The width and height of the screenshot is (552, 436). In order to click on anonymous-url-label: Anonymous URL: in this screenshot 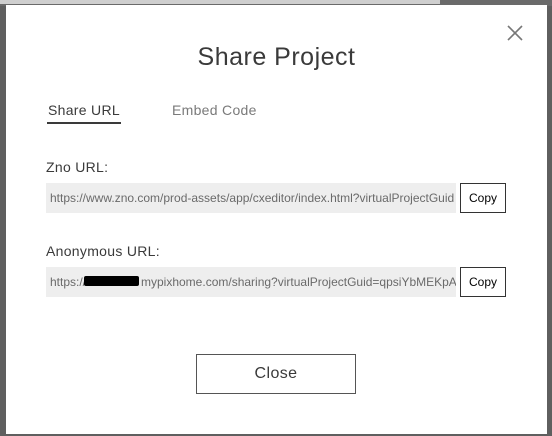, I will do `click(103, 251)`.